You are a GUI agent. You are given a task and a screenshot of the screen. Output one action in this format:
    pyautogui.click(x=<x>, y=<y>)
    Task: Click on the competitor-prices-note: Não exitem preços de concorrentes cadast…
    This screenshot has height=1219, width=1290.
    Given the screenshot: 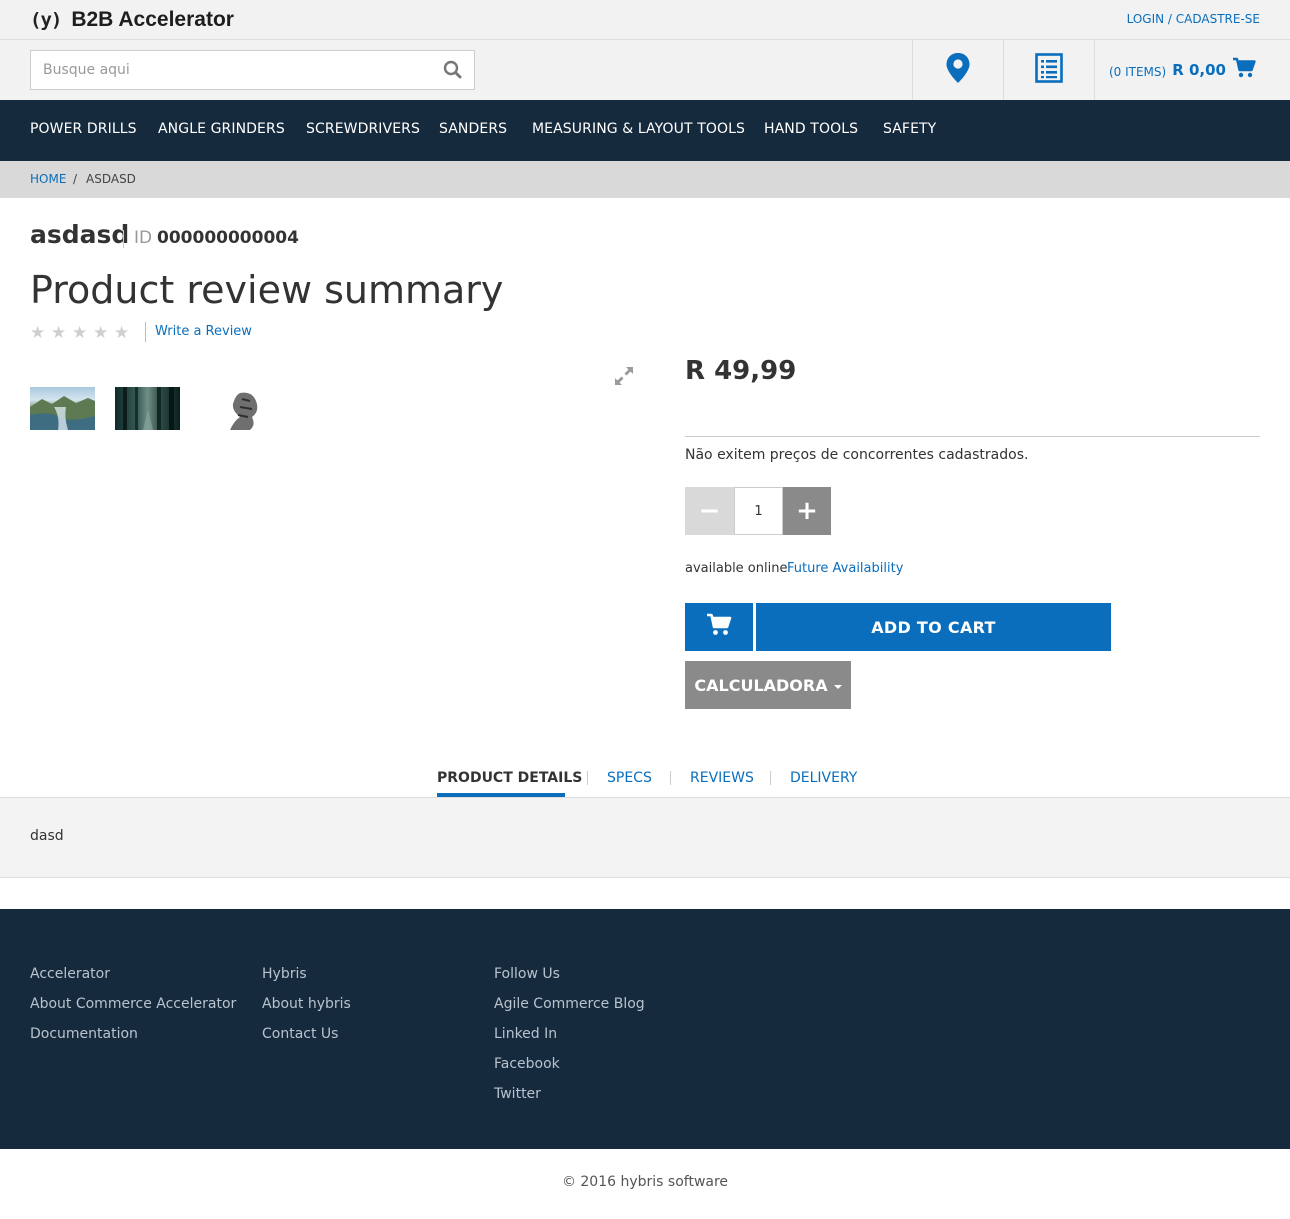 What is the action you would take?
    pyautogui.click(x=857, y=455)
    